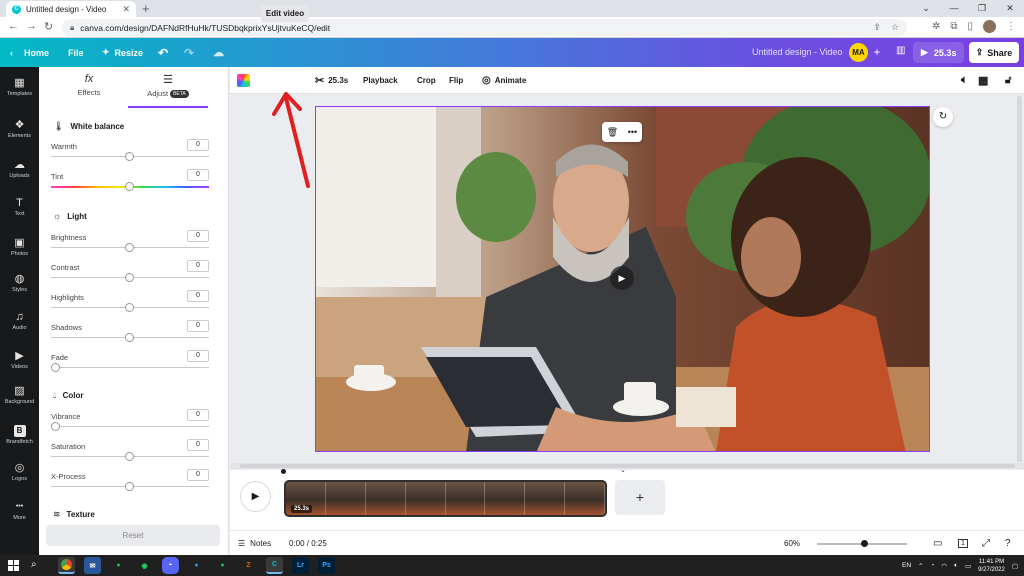  I want to click on help-icon: ?, so click(1008, 543).